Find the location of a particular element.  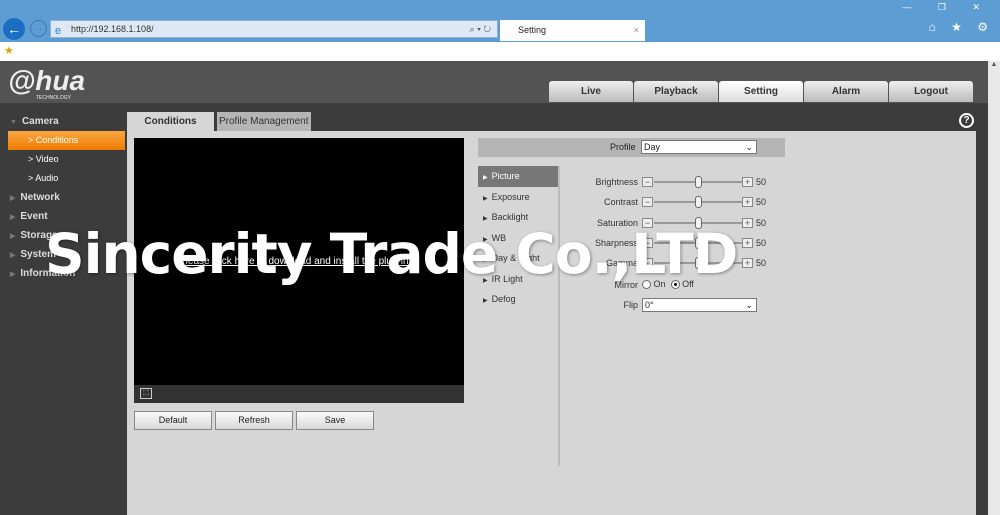

slider-label: Brightness is located at coordinates (616, 182).